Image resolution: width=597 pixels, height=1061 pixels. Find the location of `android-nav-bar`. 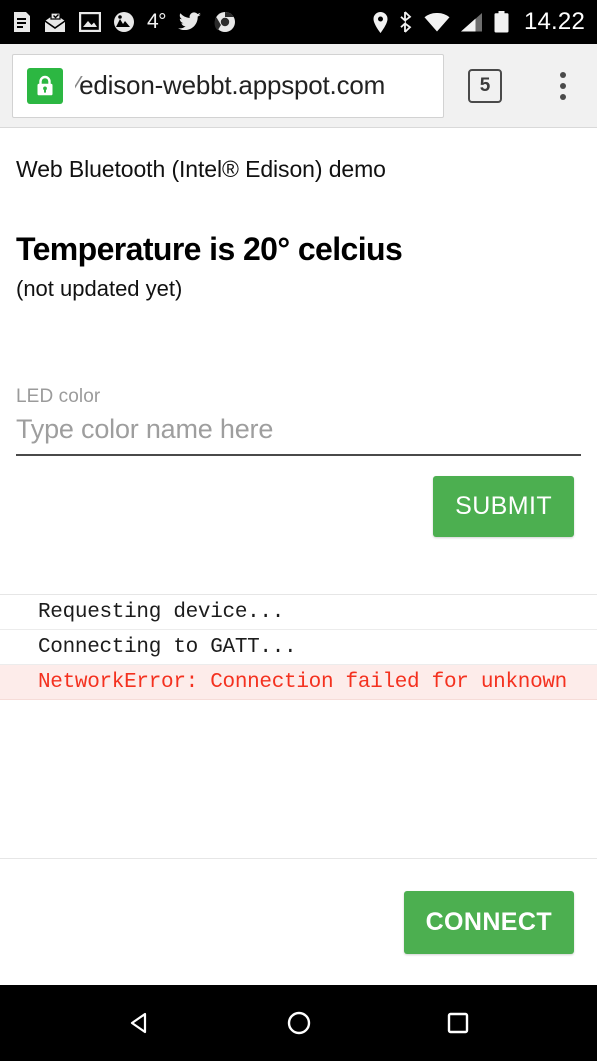

android-nav-bar is located at coordinates (298, 1023).